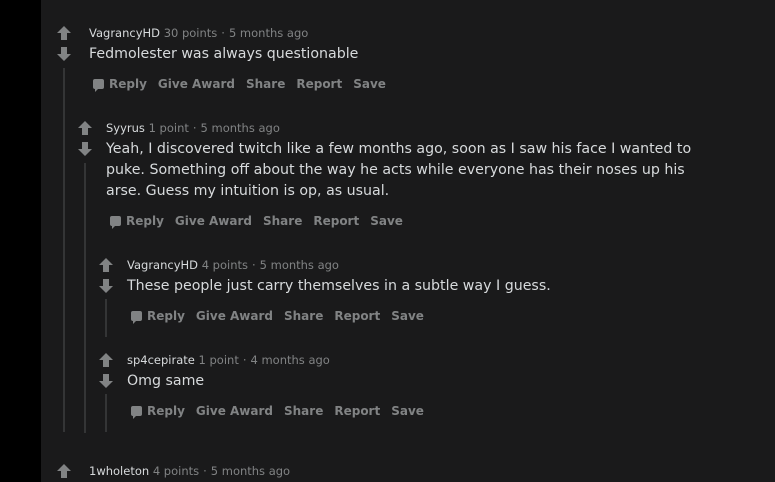 The image size is (775, 482). I want to click on comment-points: 30 points, so click(190, 33).